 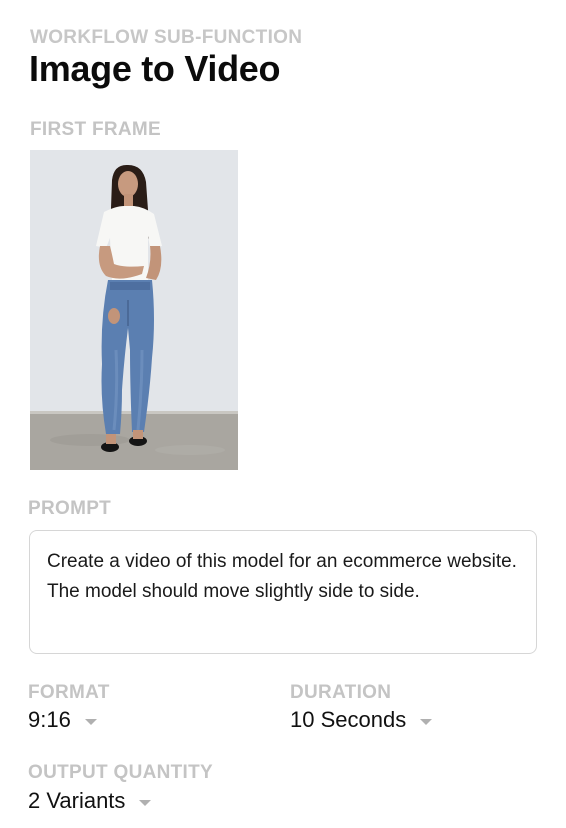 I want to click on output-quantity-label: OUTPUT QUANTITY, so click(x=120, y=772).